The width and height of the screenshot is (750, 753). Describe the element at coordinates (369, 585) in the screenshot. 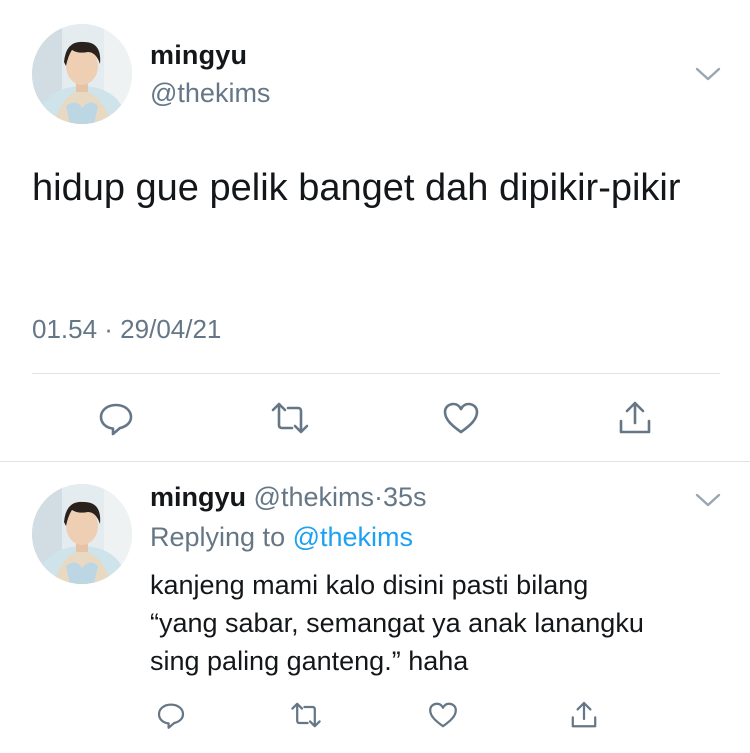

I see `tweet-text-line: kanjeng mami kalo disini pasti bilang` at that location.